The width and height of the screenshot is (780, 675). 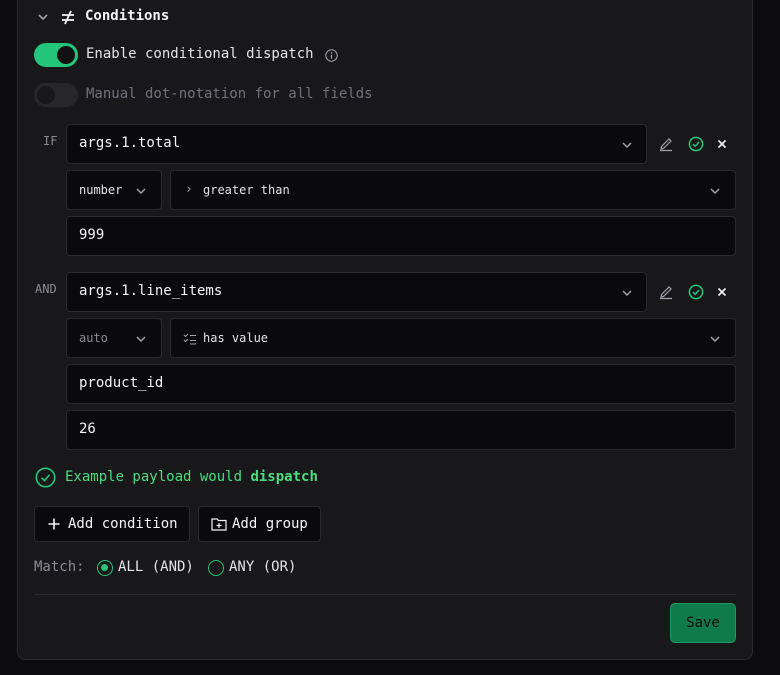 What do you see at coordinates (246, 190) in the screenshot?
I see `operator-select-value: greater than` at bounding box center [246, 190].